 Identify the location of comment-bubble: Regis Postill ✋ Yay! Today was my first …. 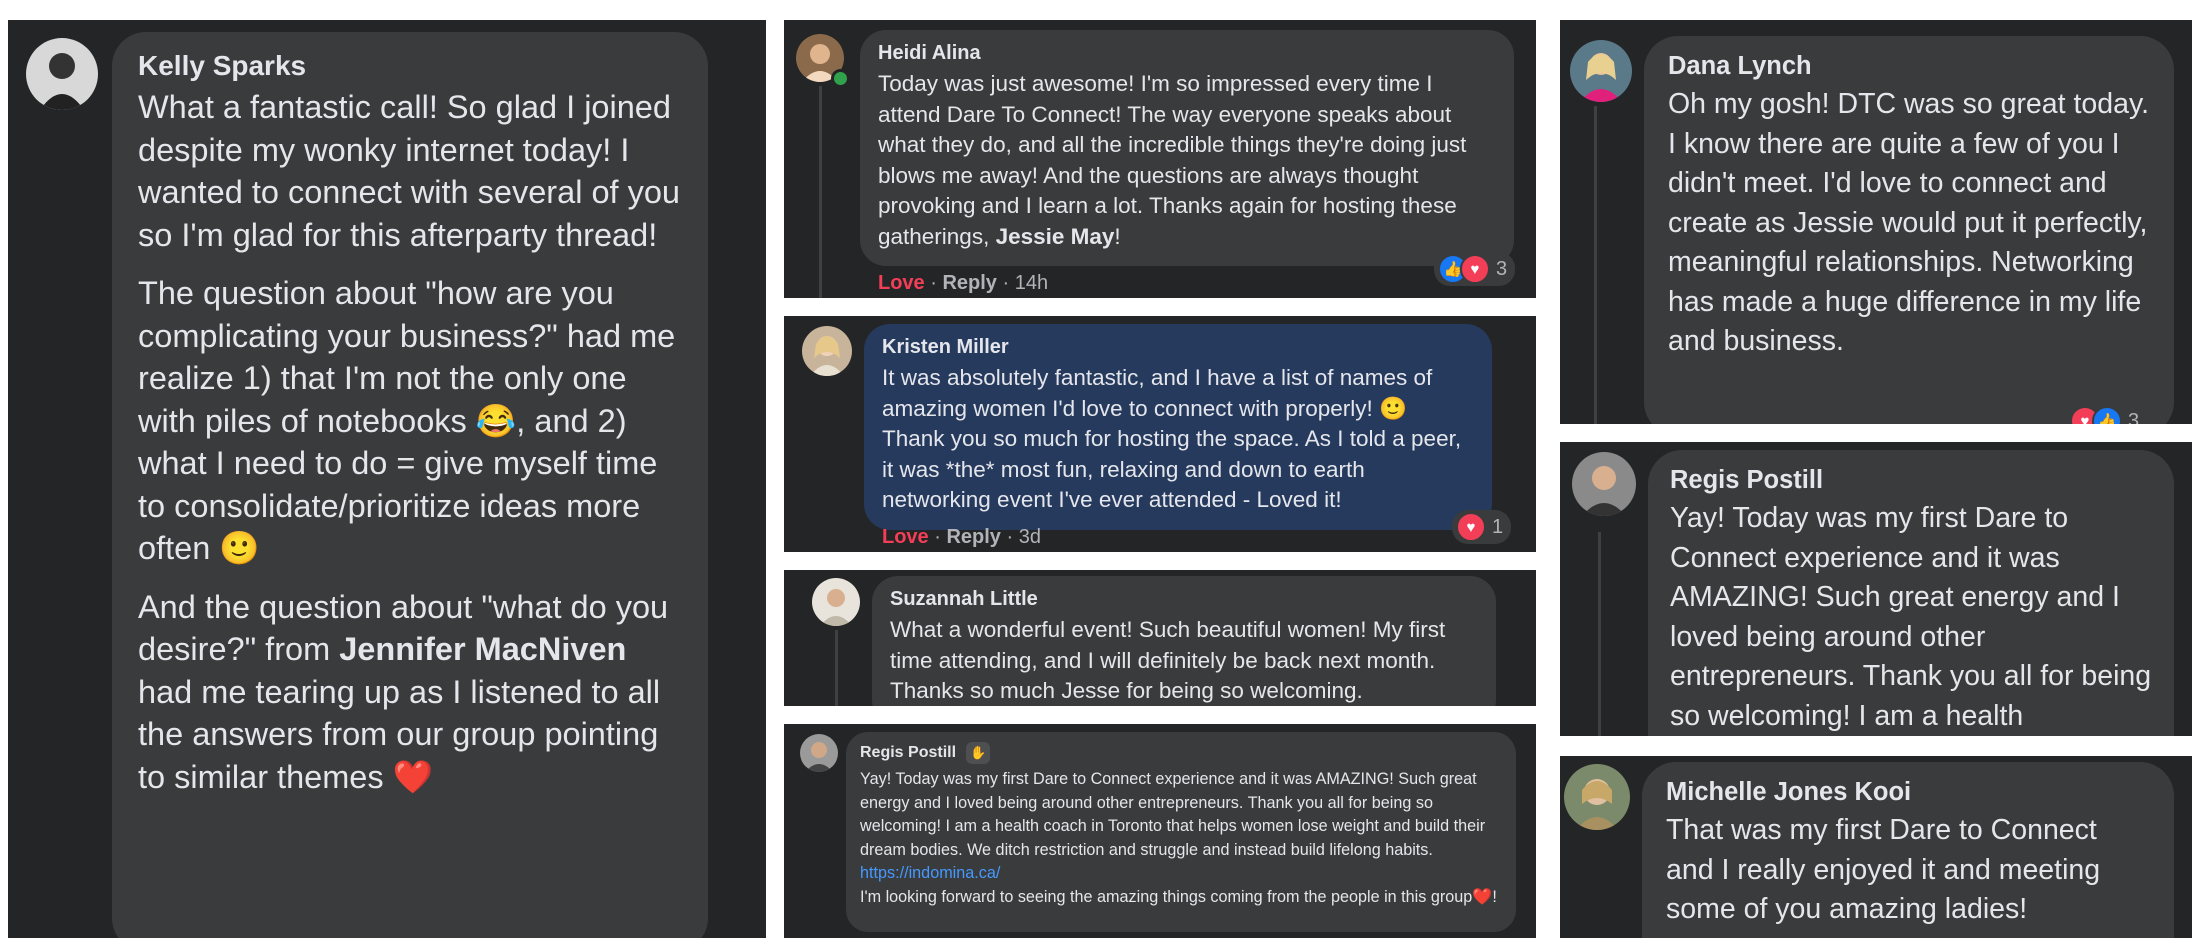
(1181, 832).